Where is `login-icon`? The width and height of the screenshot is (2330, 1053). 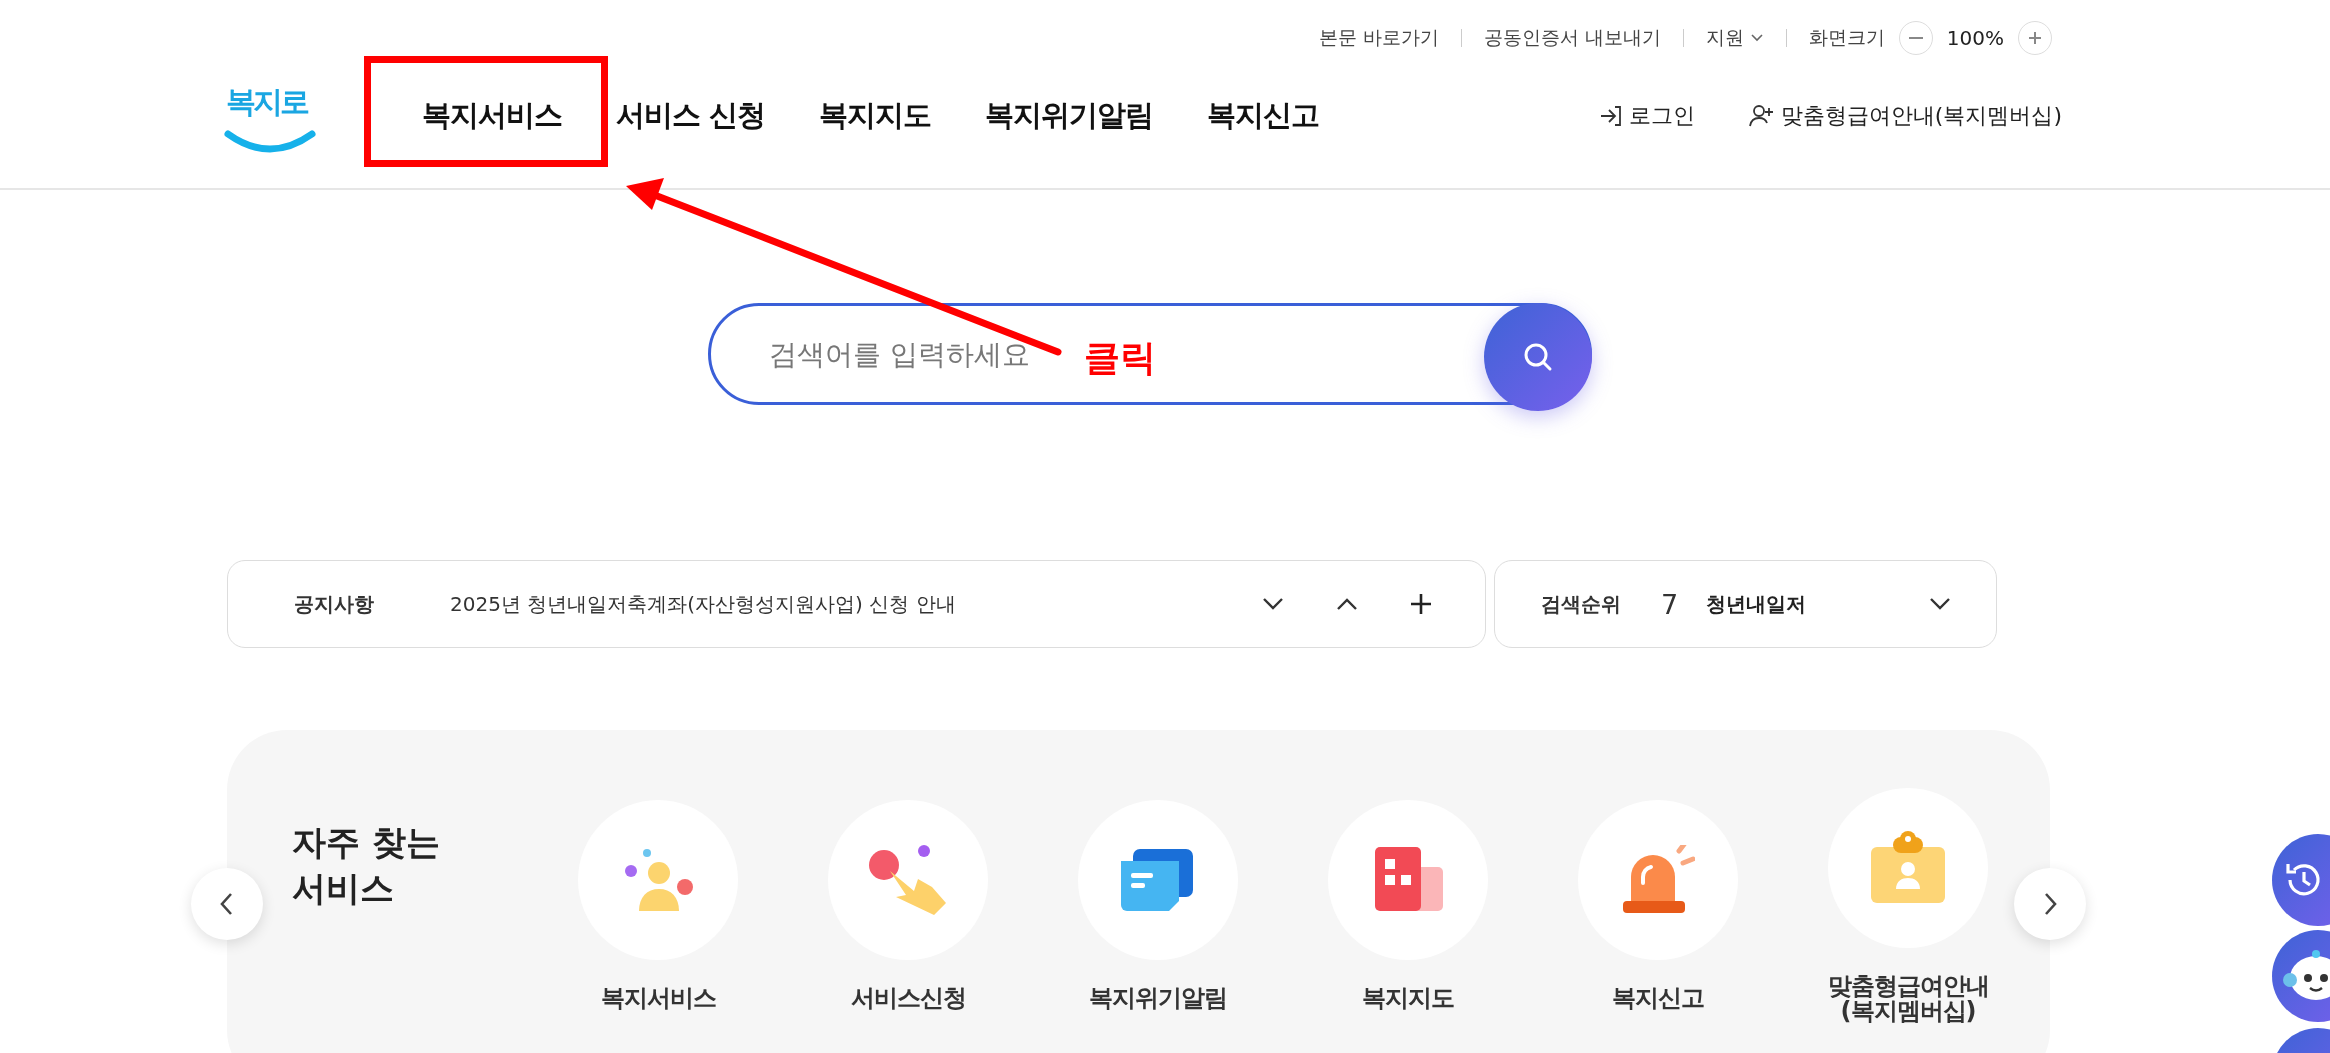
login-icon is located at coordinates (1610, 116).